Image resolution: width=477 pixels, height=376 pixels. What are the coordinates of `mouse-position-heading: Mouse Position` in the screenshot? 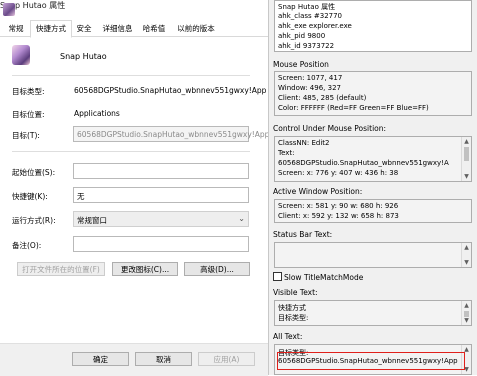 It's located at (301, 64).